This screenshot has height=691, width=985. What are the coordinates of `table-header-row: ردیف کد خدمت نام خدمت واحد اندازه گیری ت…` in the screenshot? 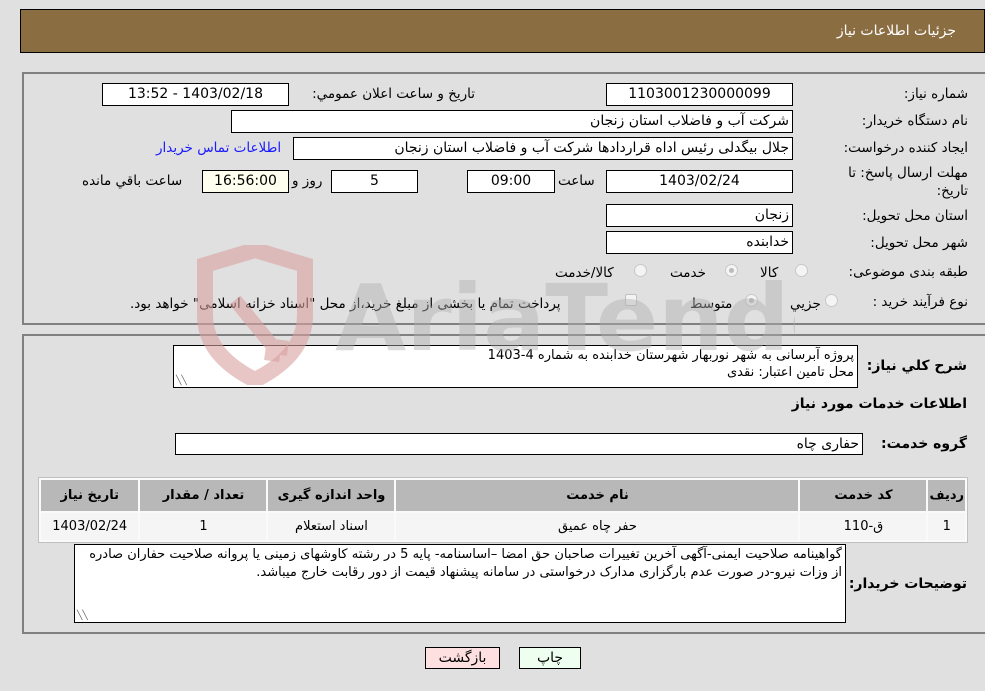 It's located at (503, 495).